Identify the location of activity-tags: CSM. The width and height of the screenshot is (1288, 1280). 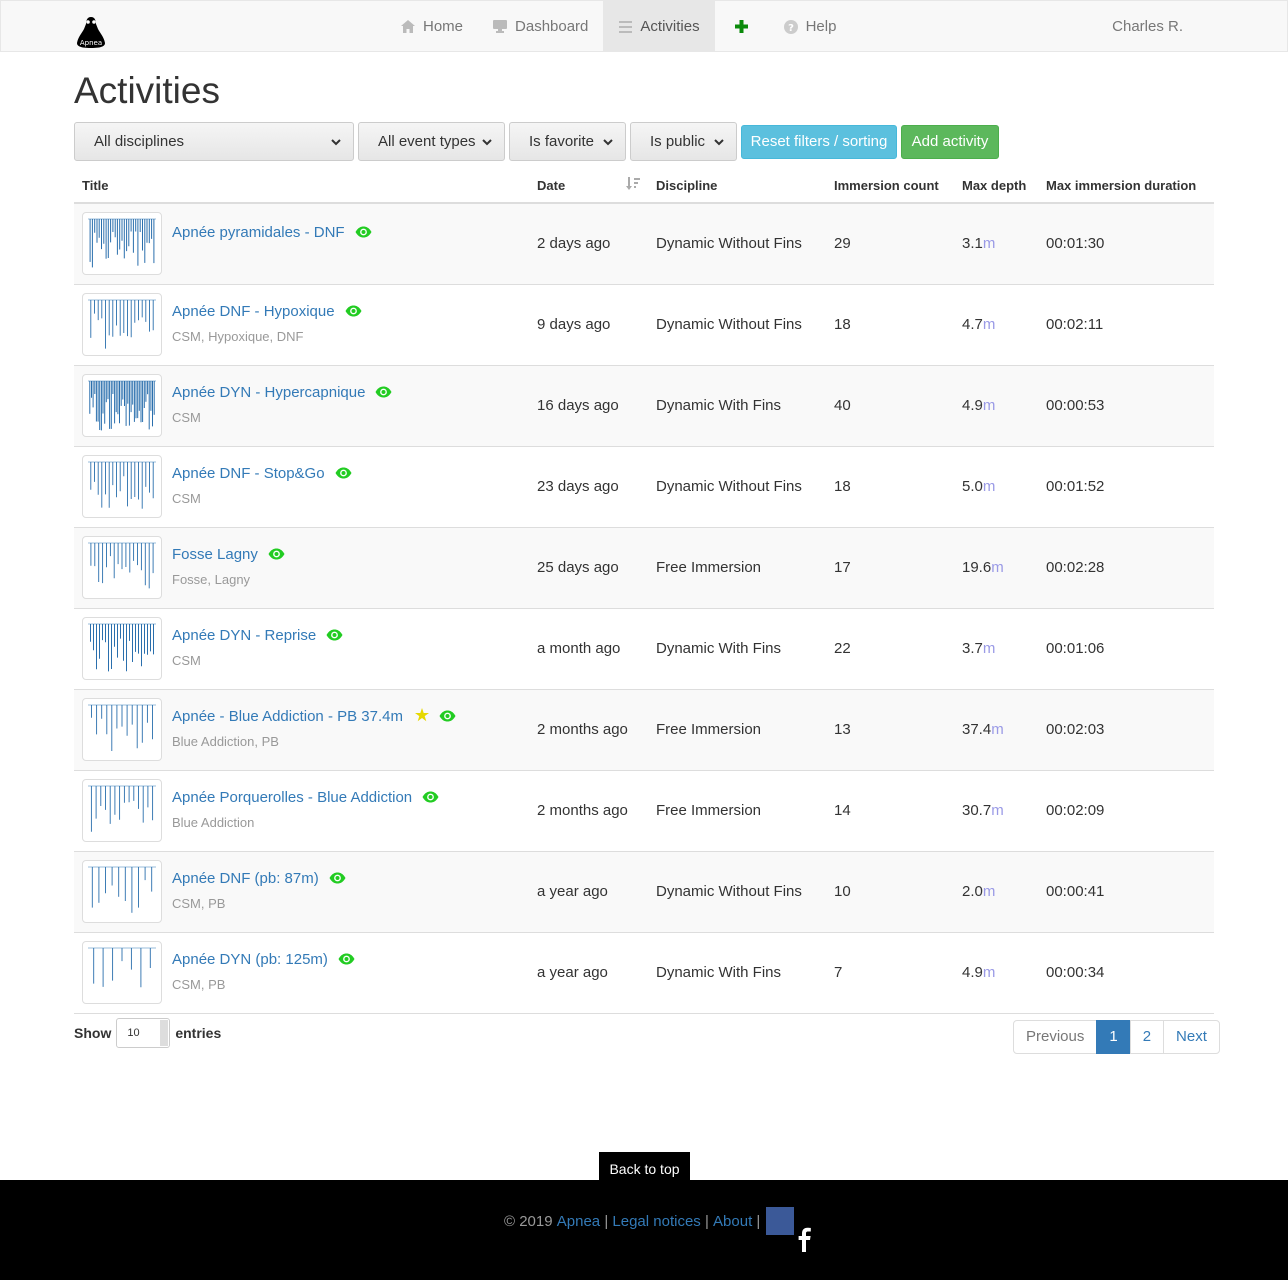
(186, 498).